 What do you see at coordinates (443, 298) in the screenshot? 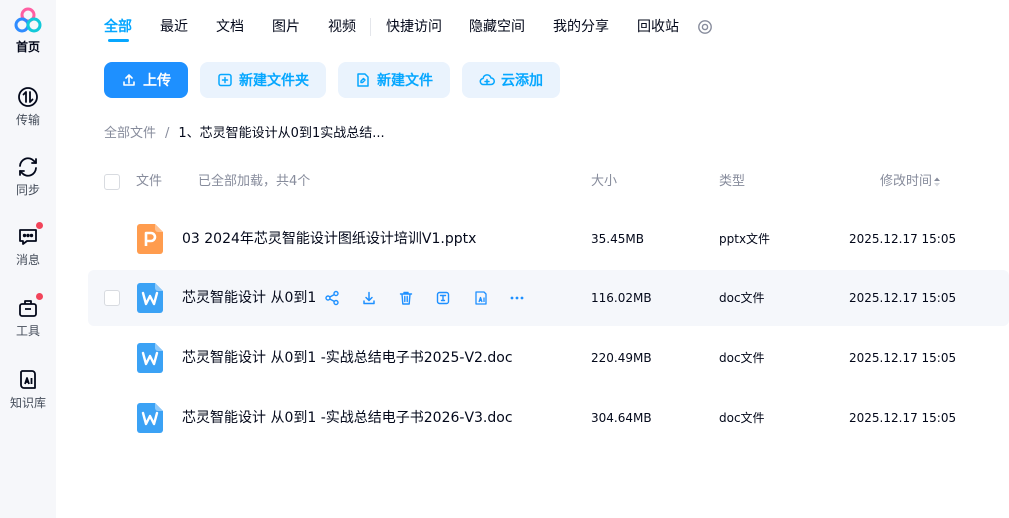
I see `open-text-icon` at bounding box center [443, 298].